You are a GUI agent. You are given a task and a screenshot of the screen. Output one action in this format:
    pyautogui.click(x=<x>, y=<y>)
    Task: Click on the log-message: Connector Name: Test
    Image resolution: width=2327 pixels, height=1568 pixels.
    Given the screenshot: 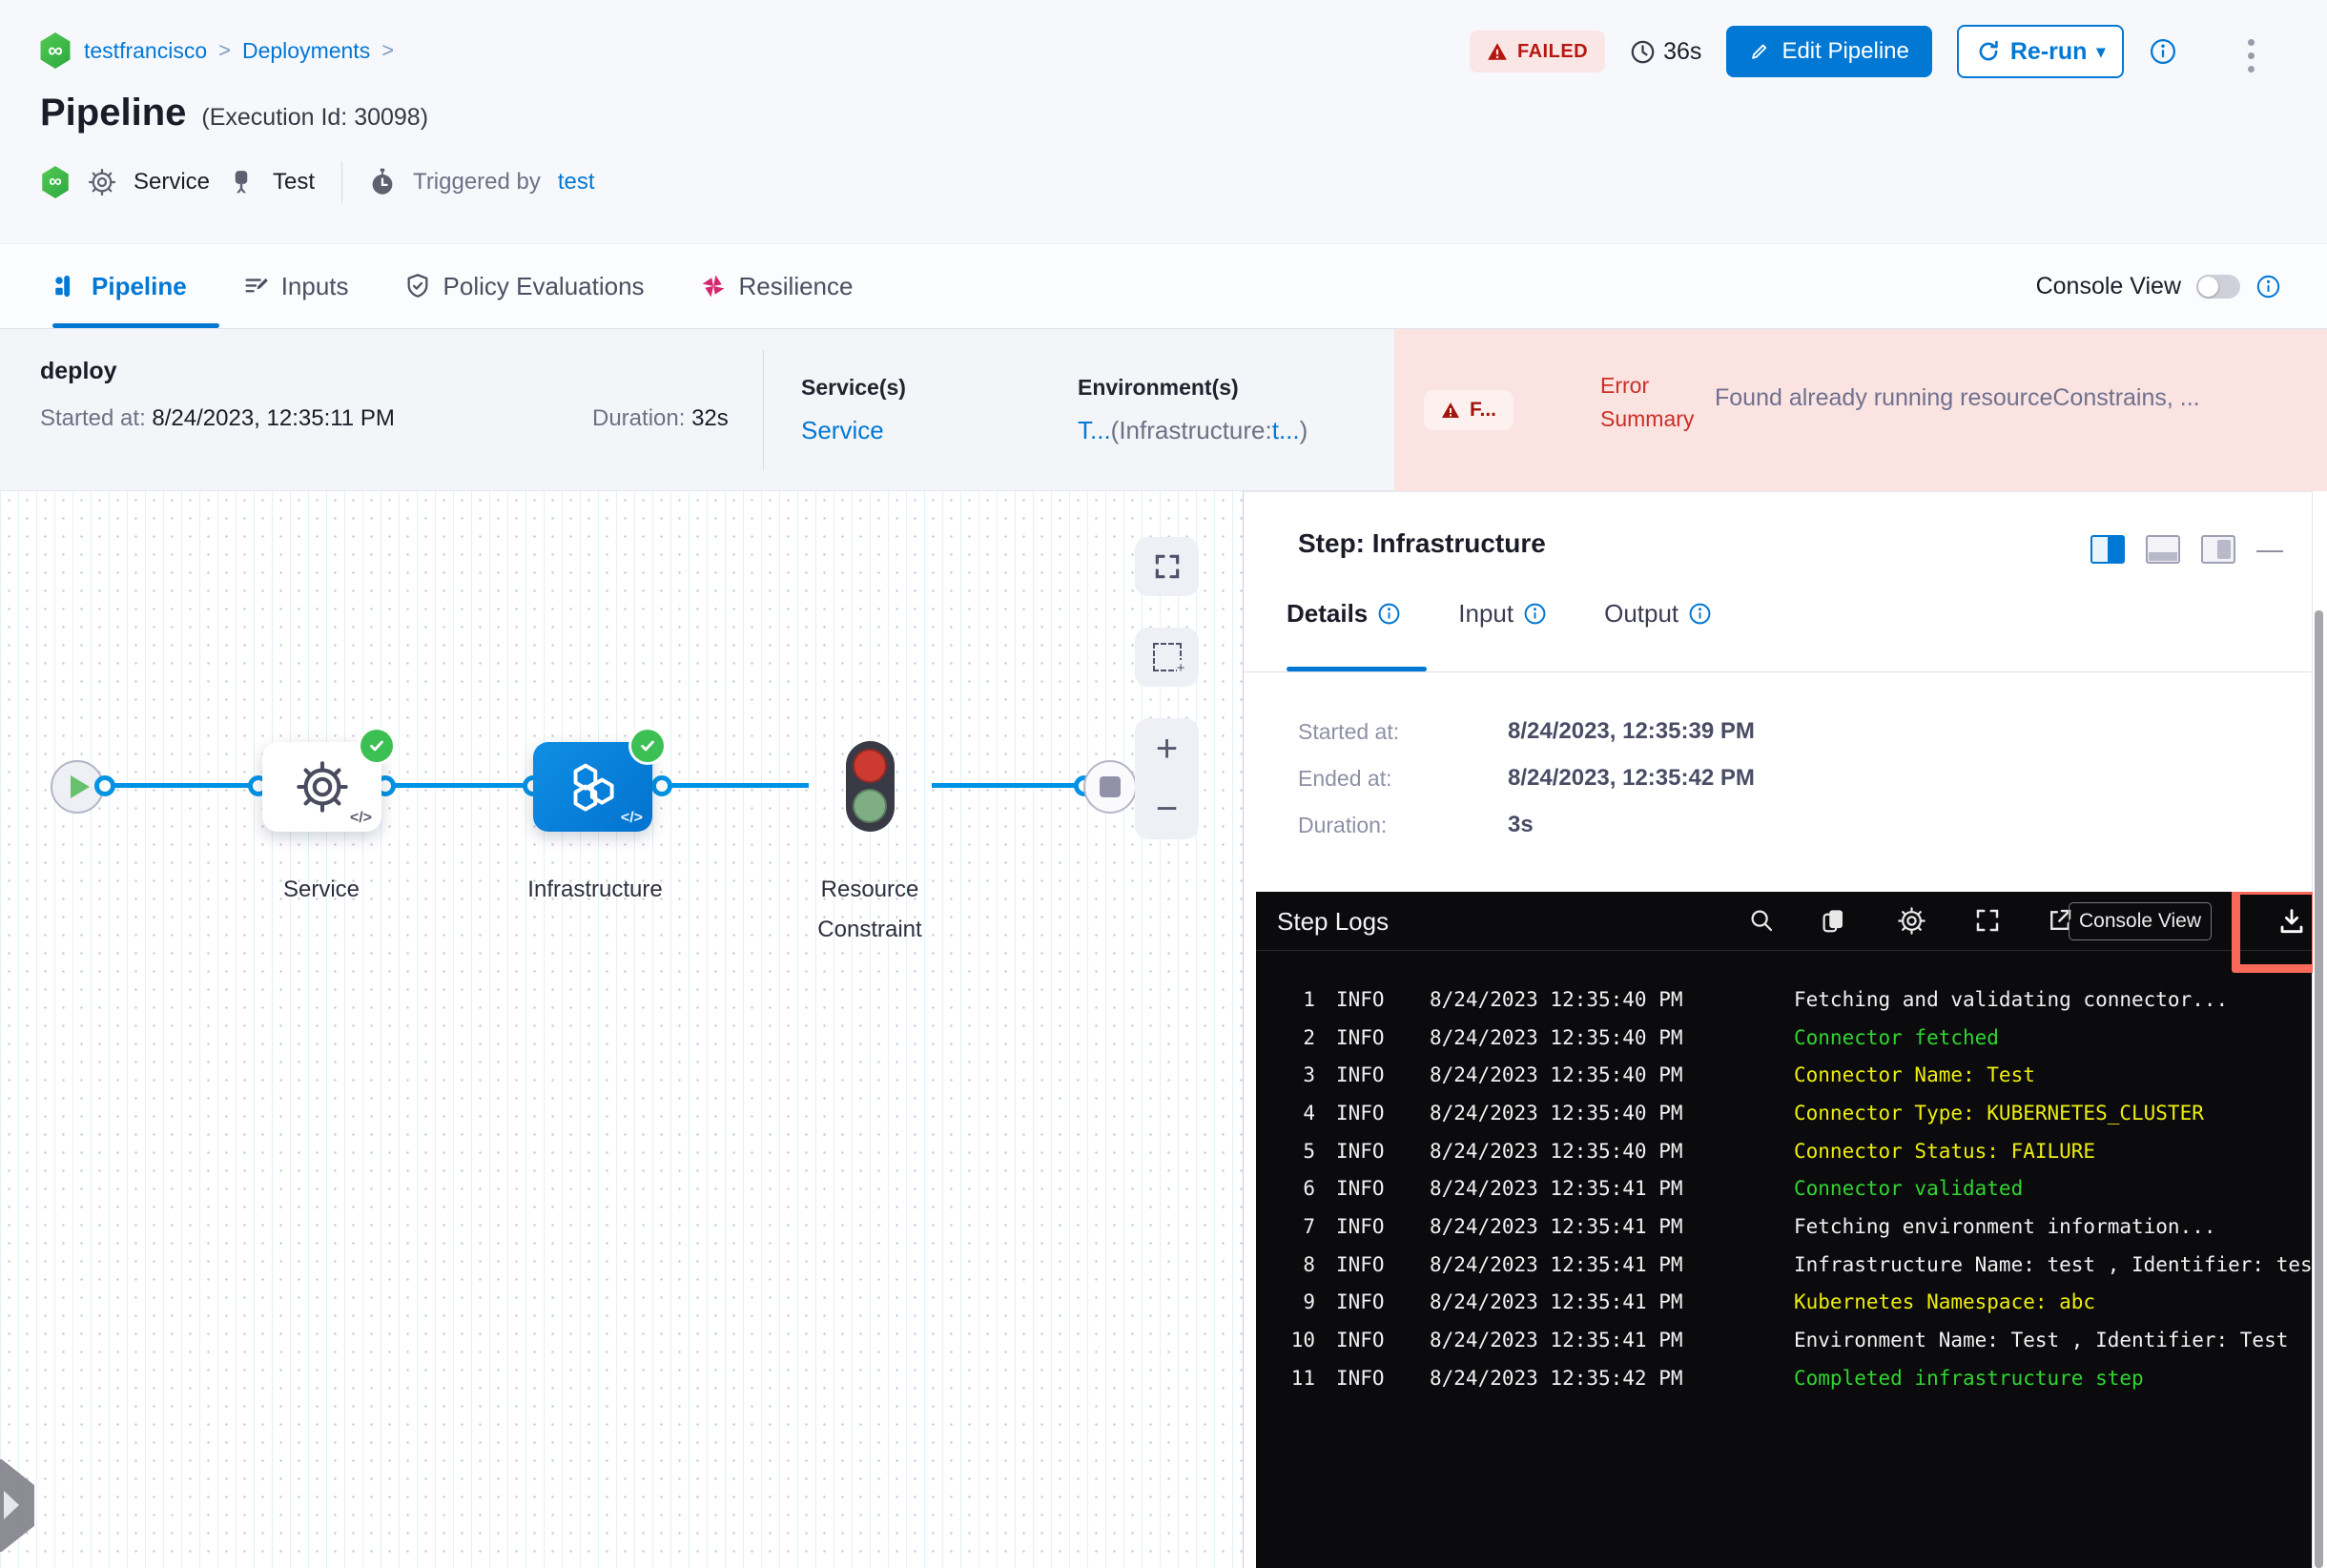 What is the action you would take?
    pyautogui.click(x=1914, y=1075)
    